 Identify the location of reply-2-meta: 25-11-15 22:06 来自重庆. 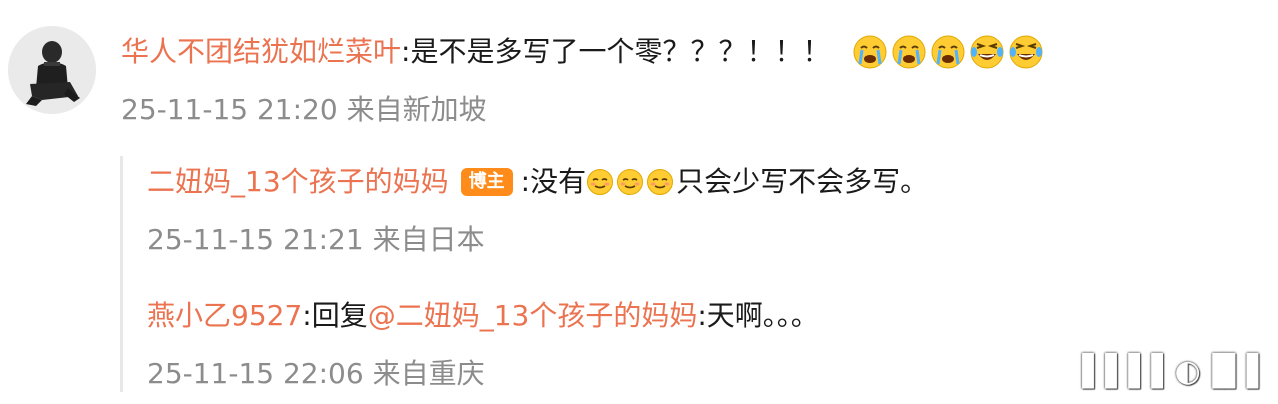
(316, 374).